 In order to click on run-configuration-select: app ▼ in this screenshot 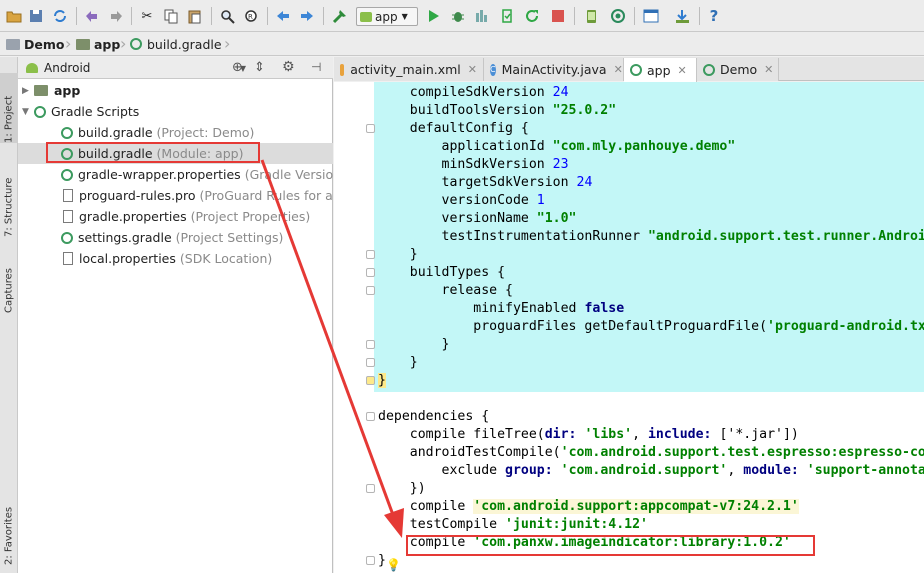, I will do `click(387, 16)`.